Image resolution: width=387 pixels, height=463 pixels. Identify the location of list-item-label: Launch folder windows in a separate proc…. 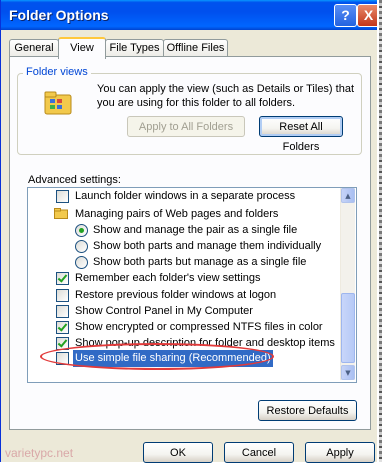
(185, 196).